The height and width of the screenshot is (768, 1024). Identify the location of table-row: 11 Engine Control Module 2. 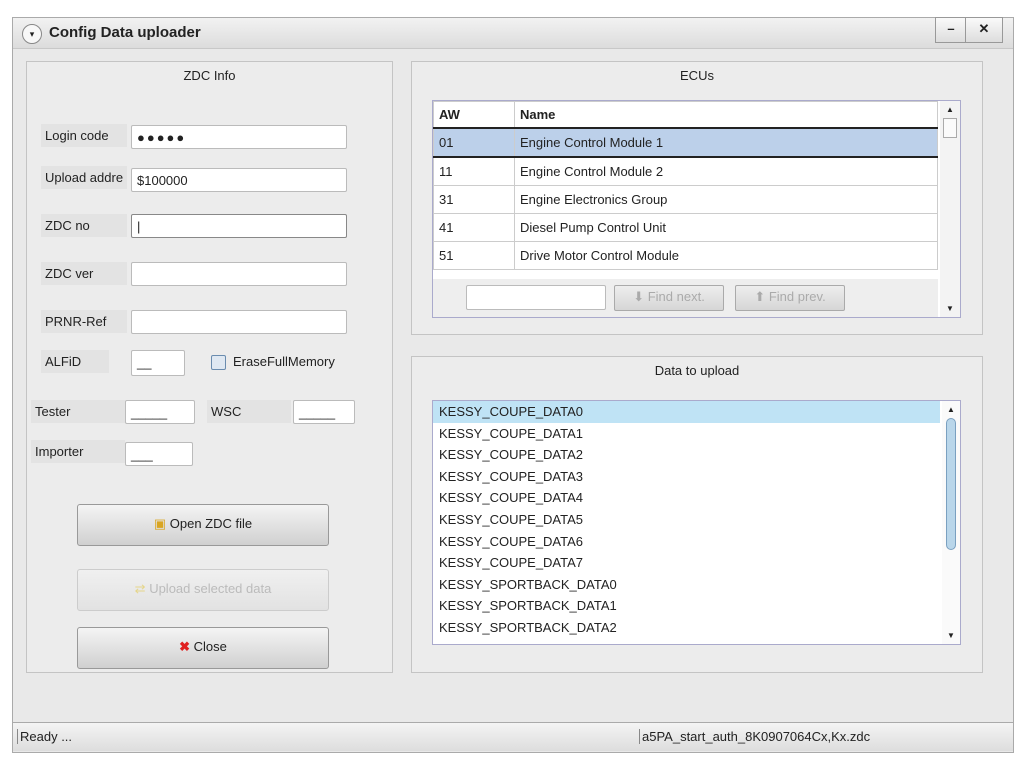
(685, 171).